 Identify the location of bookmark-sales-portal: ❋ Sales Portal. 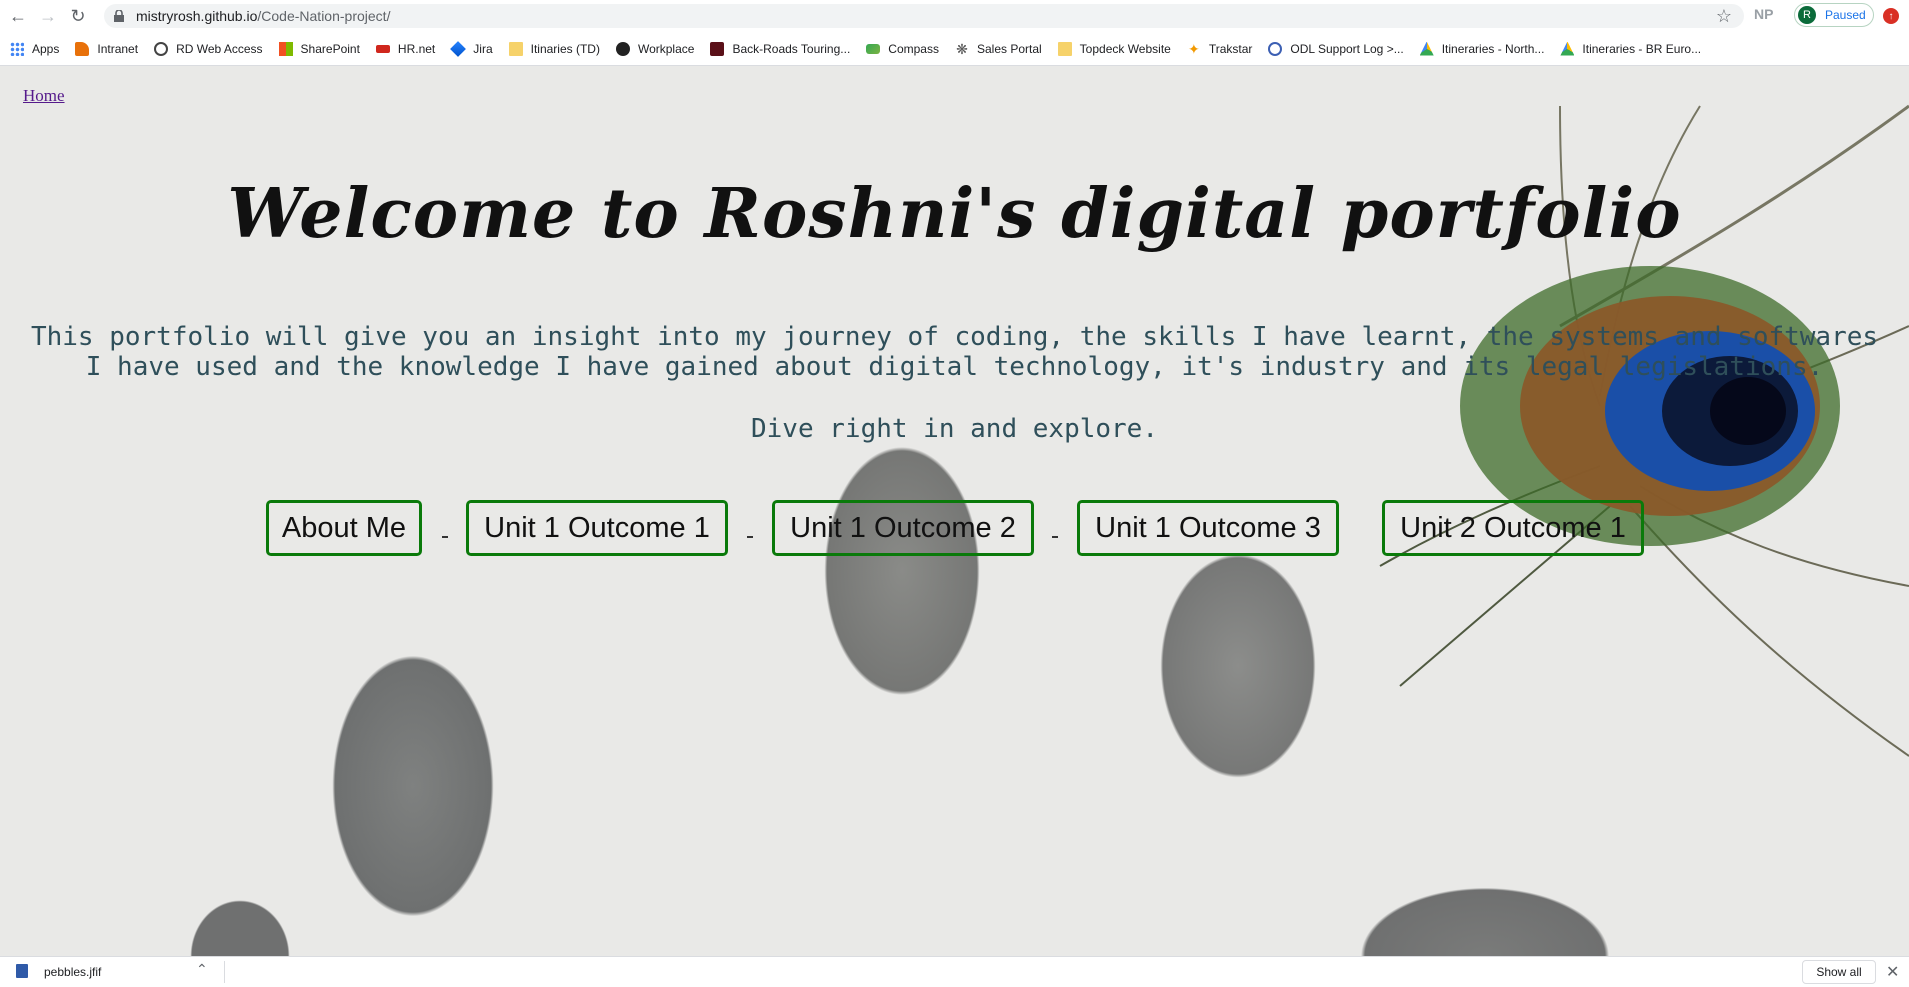
(998, 49).